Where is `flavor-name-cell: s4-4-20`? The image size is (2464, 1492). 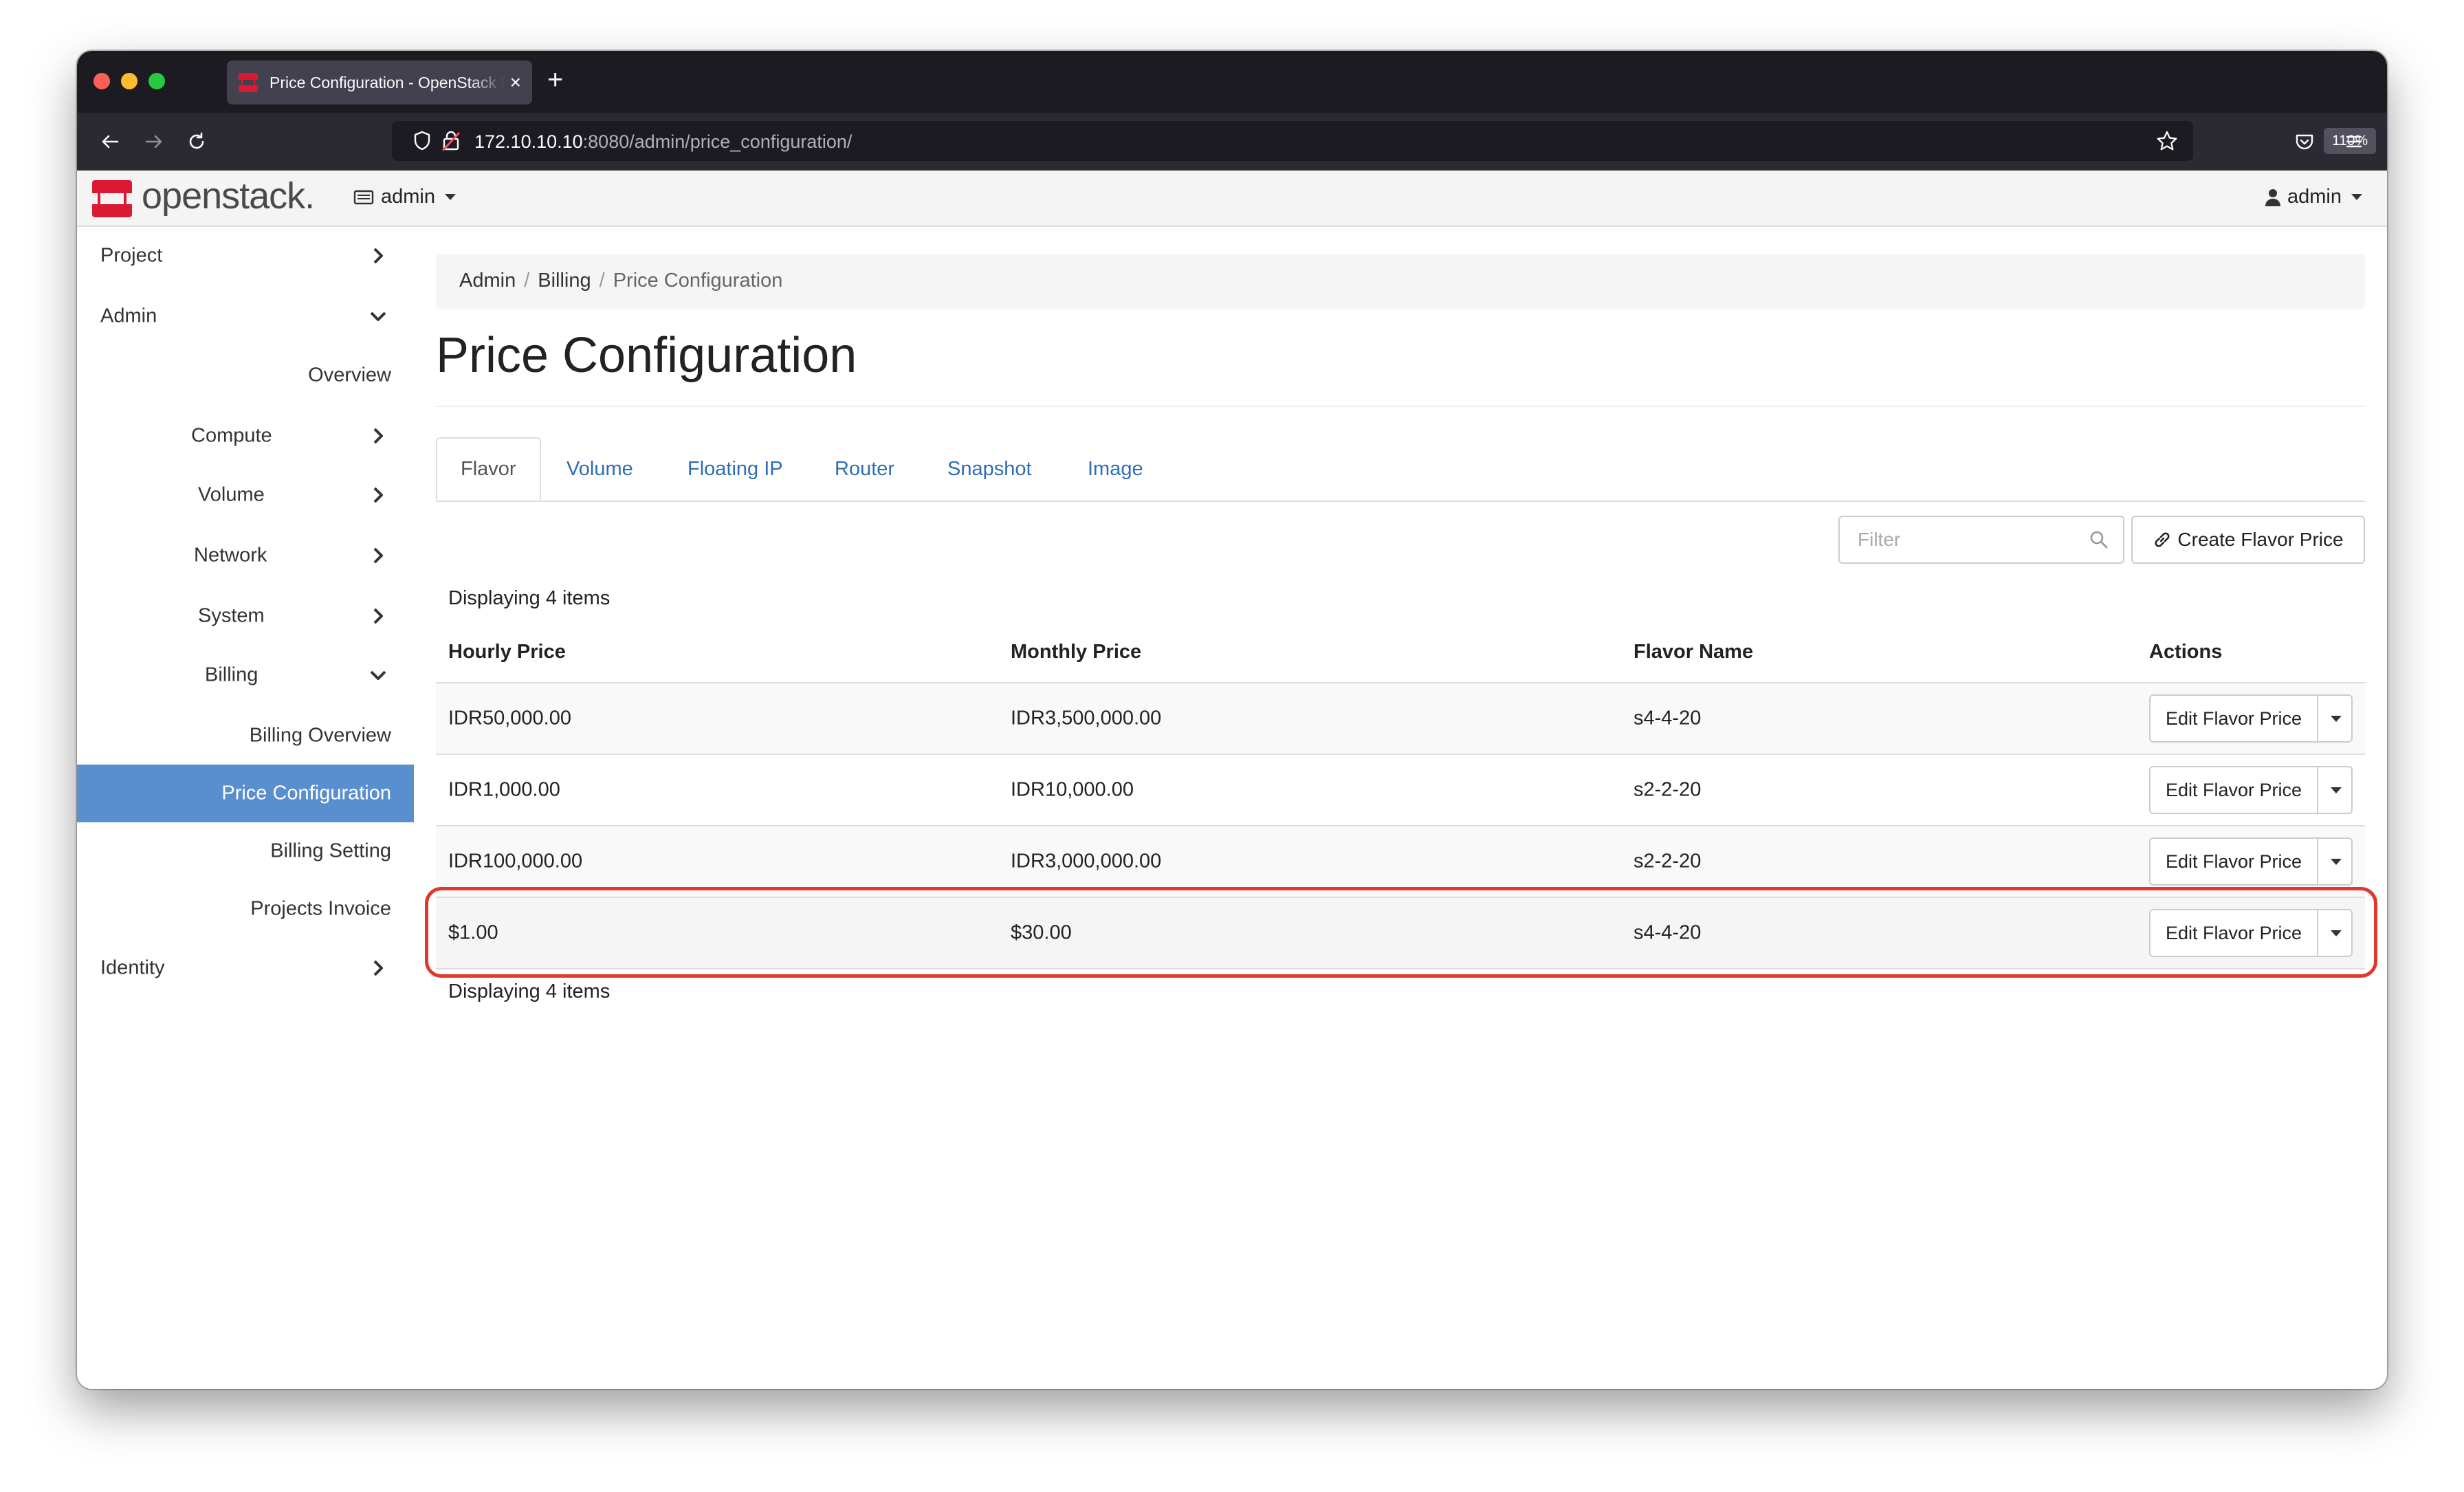 flavor-name-cell: s4-4-20 is located at coordinates (1668, 933).